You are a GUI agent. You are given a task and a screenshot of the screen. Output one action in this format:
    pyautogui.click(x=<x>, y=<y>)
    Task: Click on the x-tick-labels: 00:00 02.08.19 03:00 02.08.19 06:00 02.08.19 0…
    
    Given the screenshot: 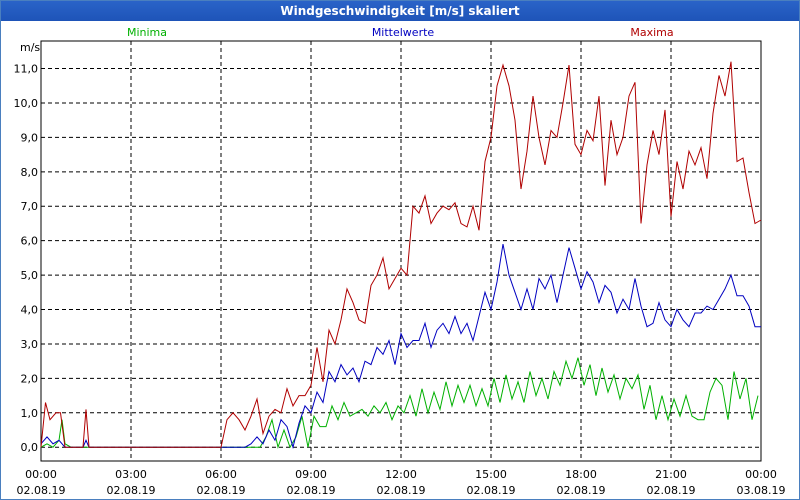 What is the action you would take?
    pyautogui.click(x=401, y=482)
    